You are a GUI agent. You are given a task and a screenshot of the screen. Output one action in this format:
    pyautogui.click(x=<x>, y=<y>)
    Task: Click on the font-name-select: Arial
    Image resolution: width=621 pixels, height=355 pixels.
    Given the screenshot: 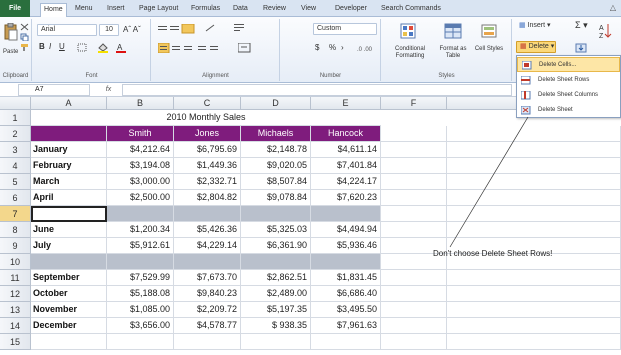 What is the action you would take?
    pyautogui.click(x=67, y=30)
    